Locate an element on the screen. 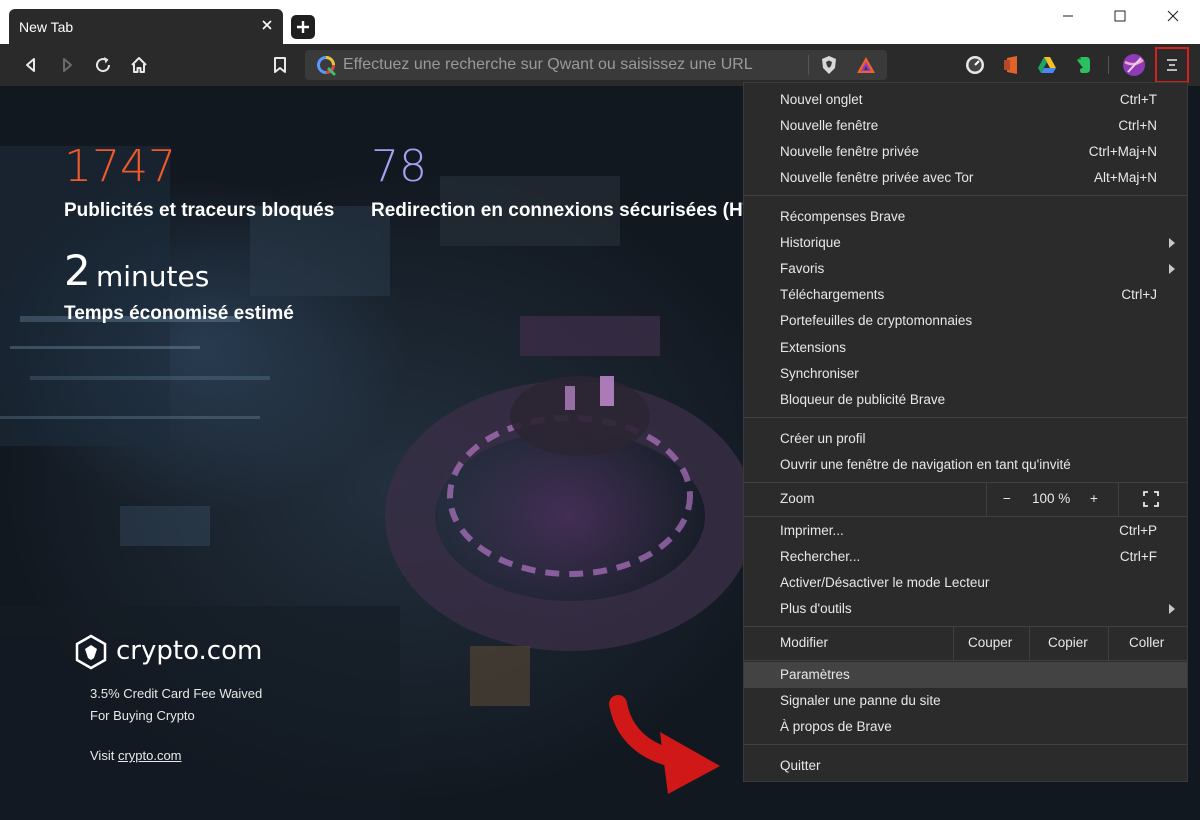 The image size is (1200, 820). menu-item-new-tab: Nouvel onglet Ctrl+T is located at coordinates (965, 100).